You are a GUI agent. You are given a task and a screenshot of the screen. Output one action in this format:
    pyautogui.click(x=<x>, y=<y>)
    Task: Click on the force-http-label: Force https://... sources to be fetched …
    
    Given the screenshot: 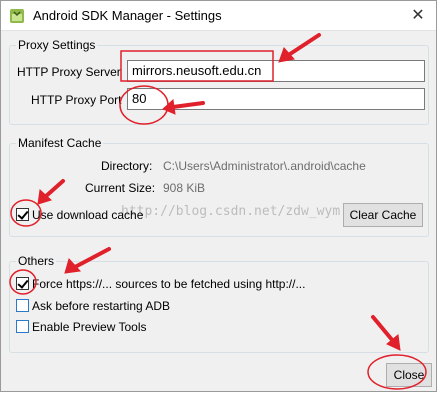 What is the action you would take?
    pyautogui.click(x=168, y=284)
    